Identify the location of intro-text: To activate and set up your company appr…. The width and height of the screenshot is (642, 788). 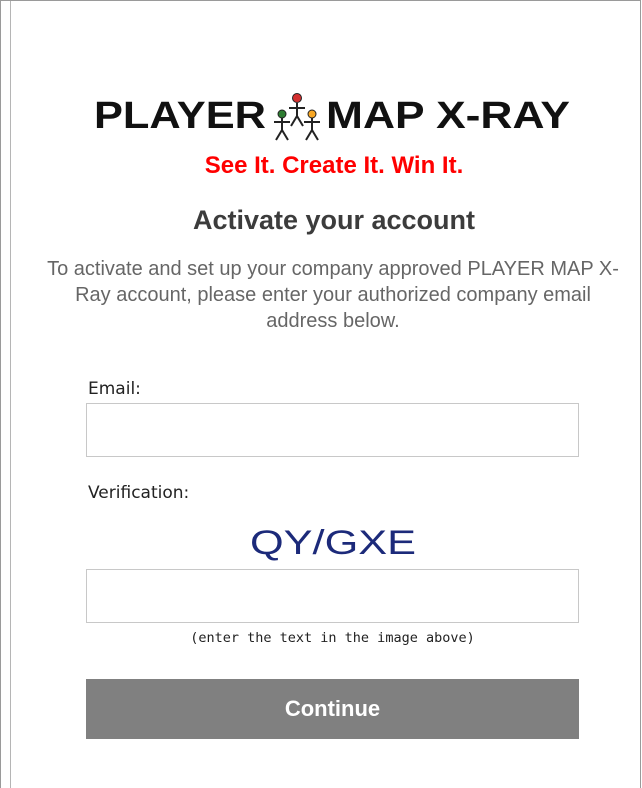
(333, 295).